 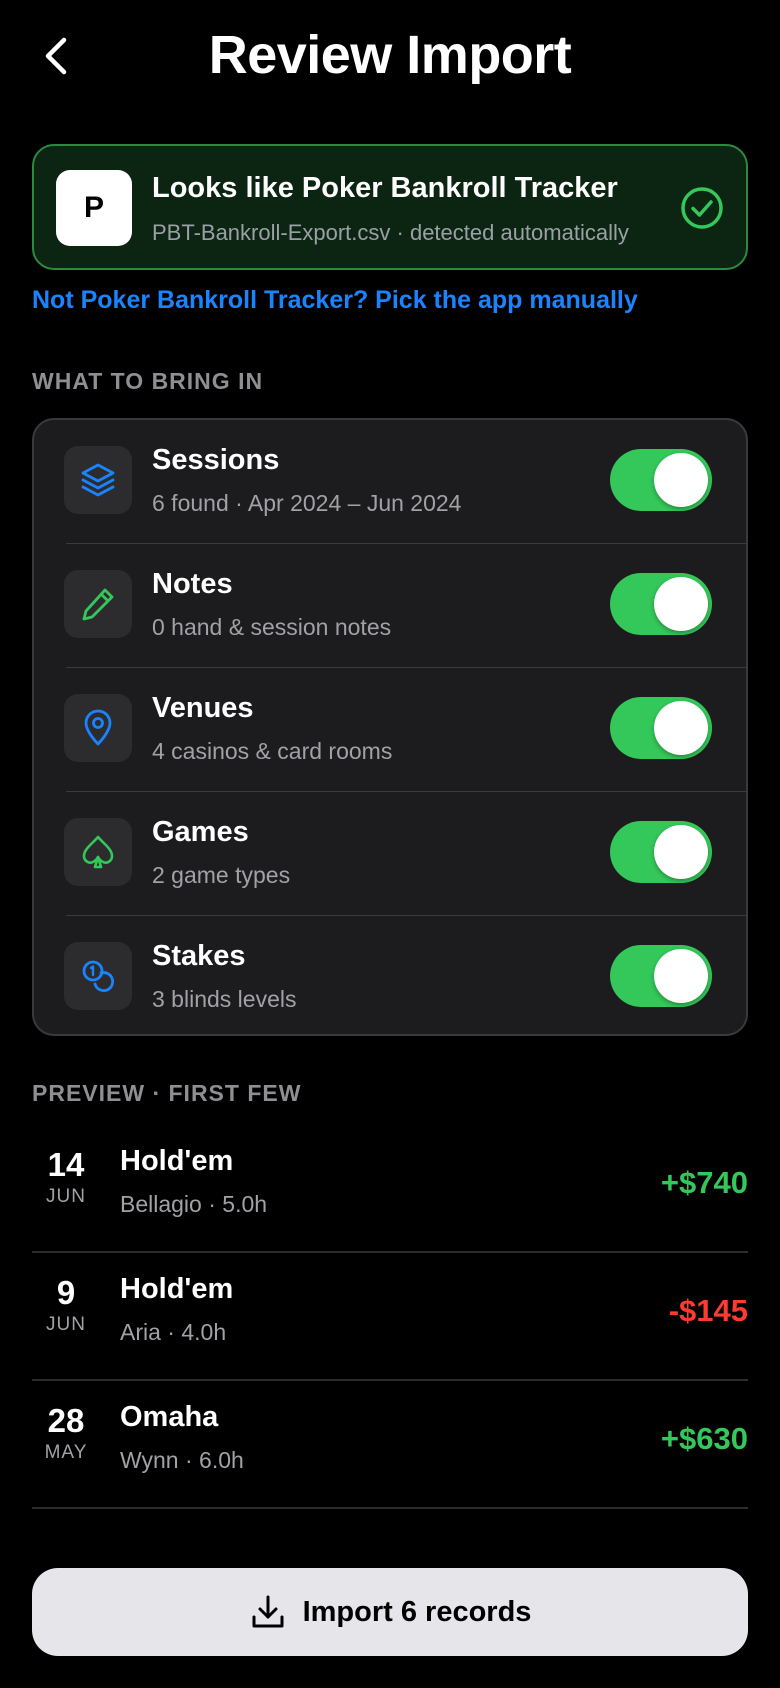 I want to click on section-label-preview: PREVIEW · FIRST FEW, so click(x=167, y=1093).